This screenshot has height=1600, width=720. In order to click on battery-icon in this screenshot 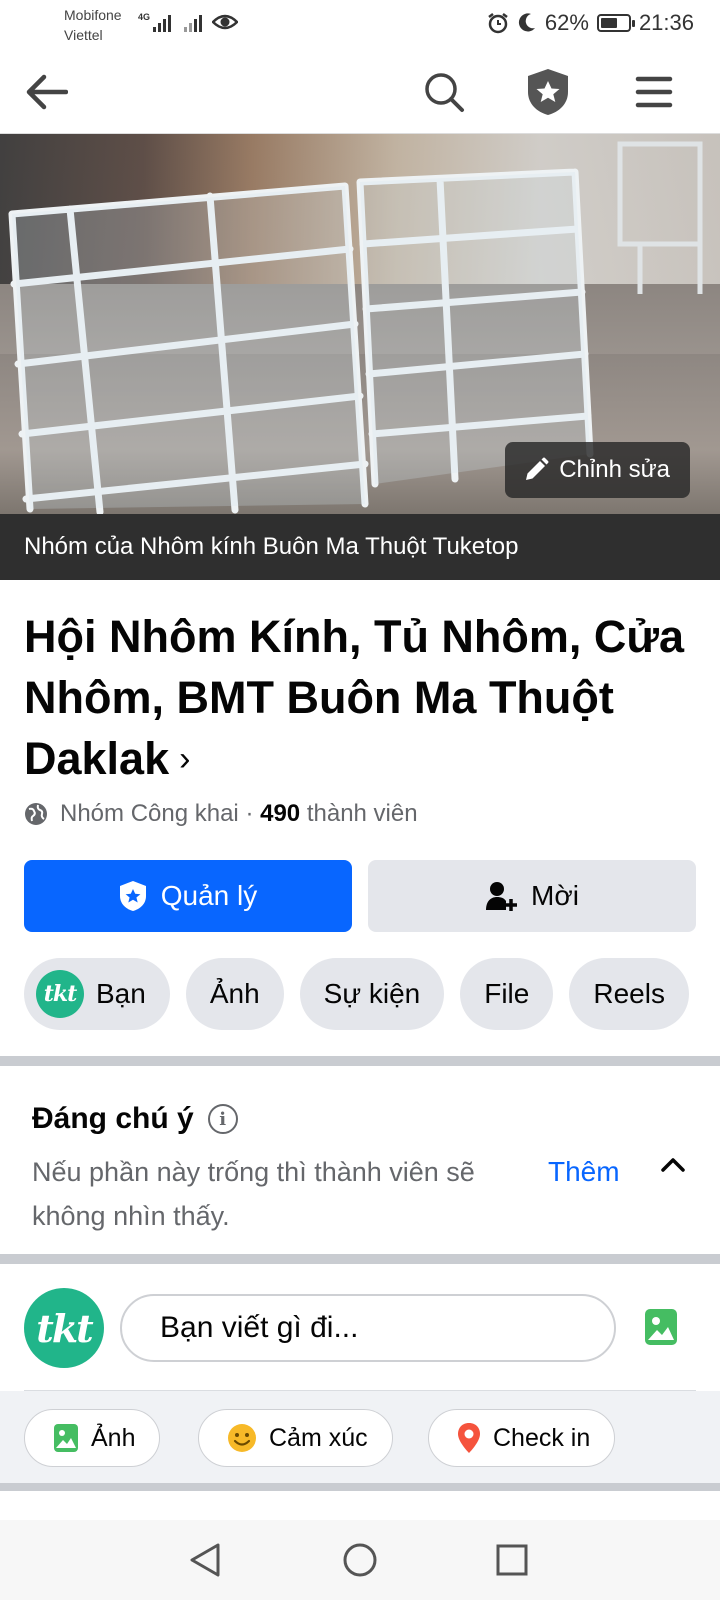, I will do `click(615, 23)`.